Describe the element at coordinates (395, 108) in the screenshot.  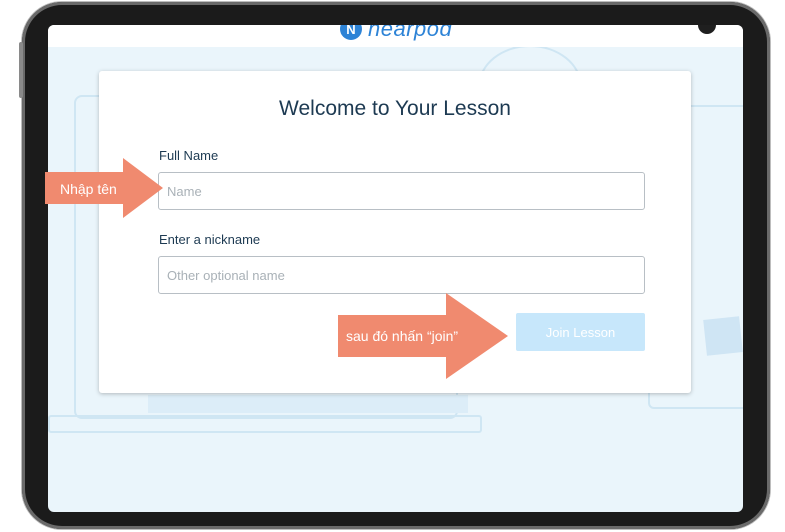
I see `page-title: Welcome to Your Lesson` at that location.